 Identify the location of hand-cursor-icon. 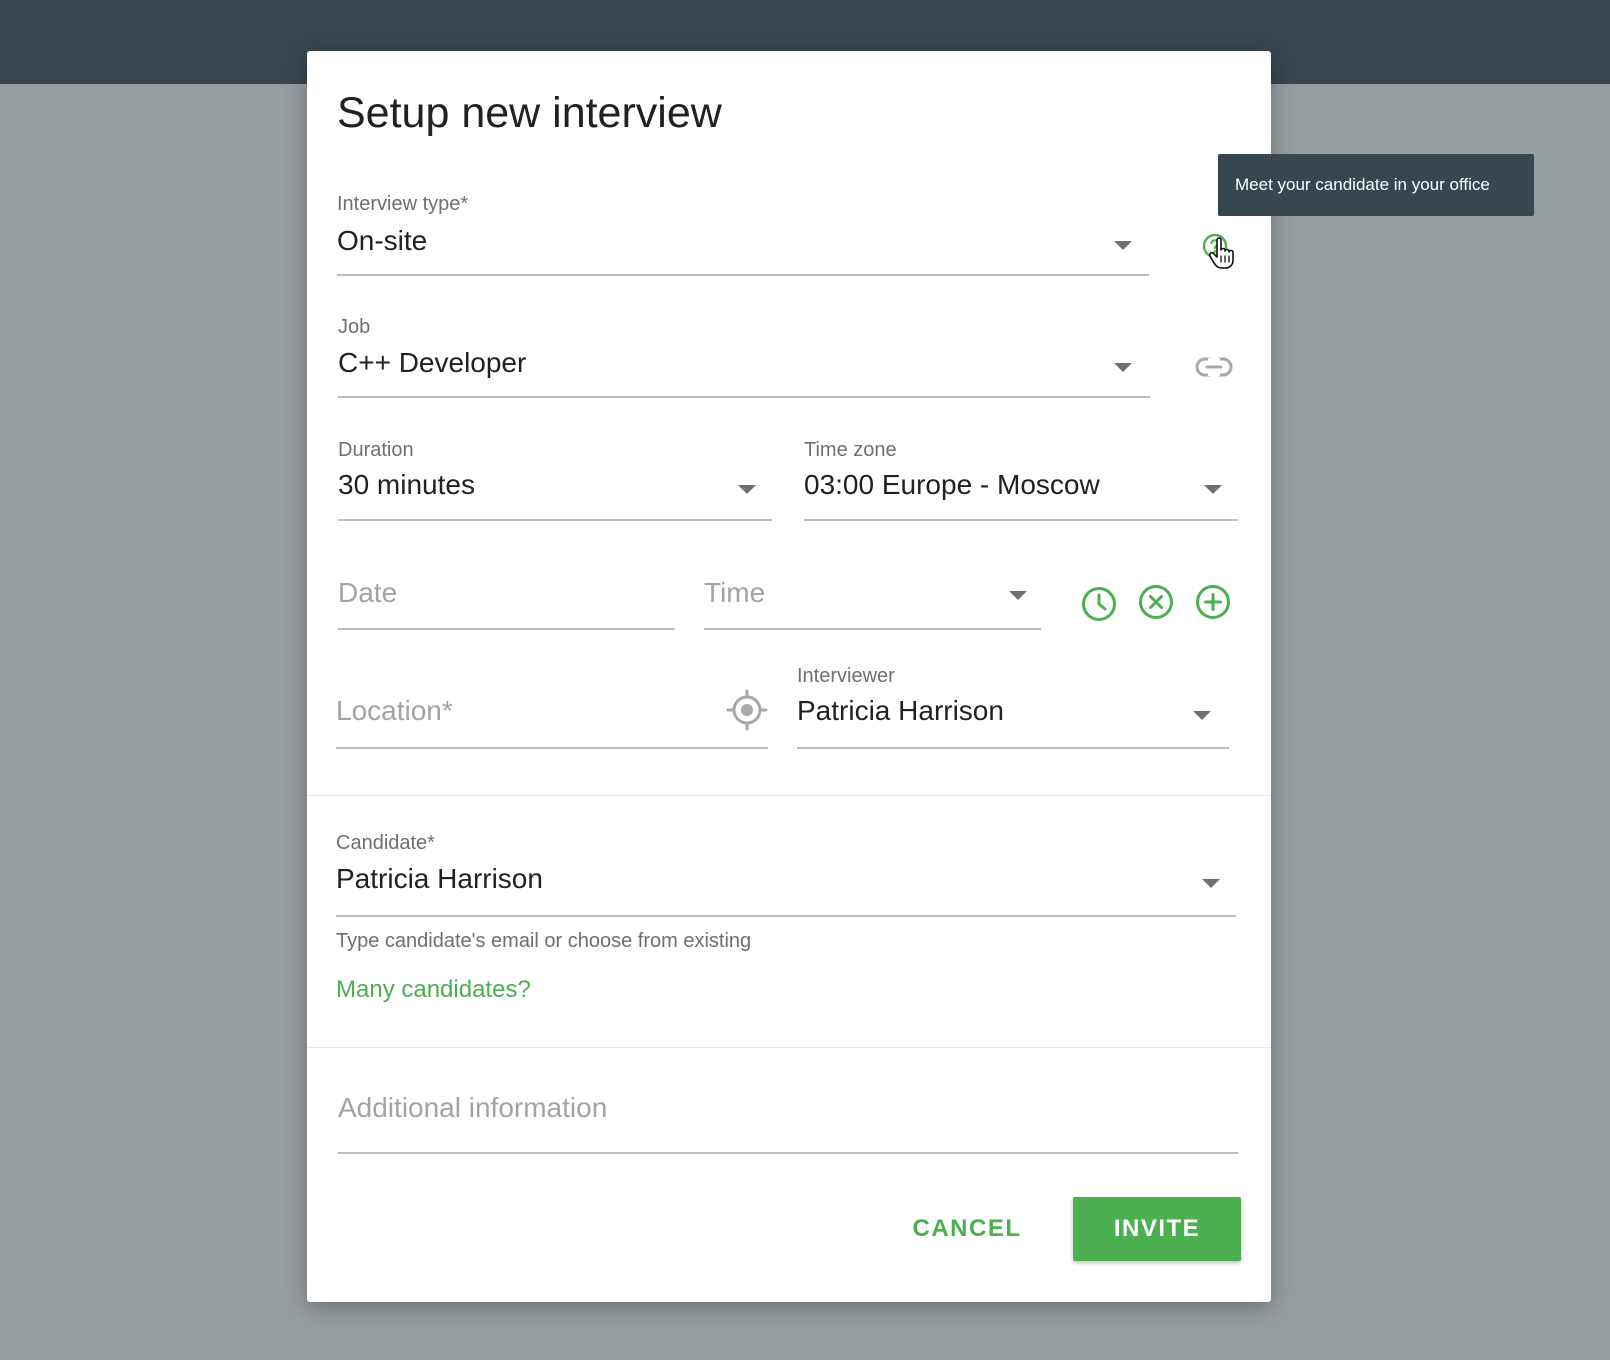
(1221, 253).